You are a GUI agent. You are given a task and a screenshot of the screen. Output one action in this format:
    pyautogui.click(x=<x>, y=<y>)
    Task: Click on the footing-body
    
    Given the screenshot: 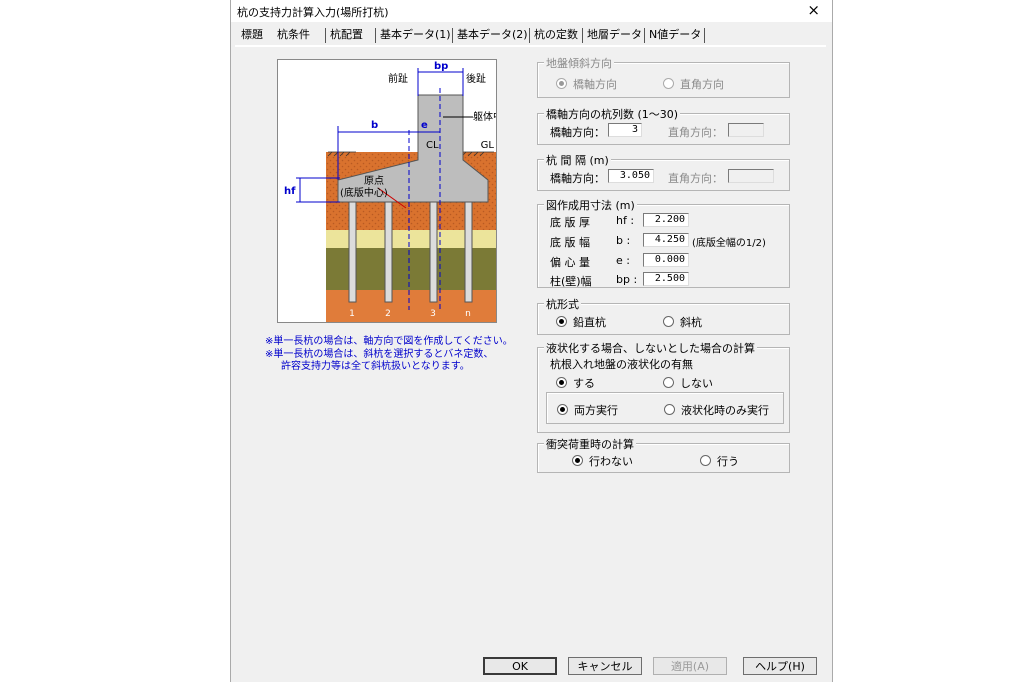 What is the action you would take?
    pyautogui.click(x=413, y=148)
    